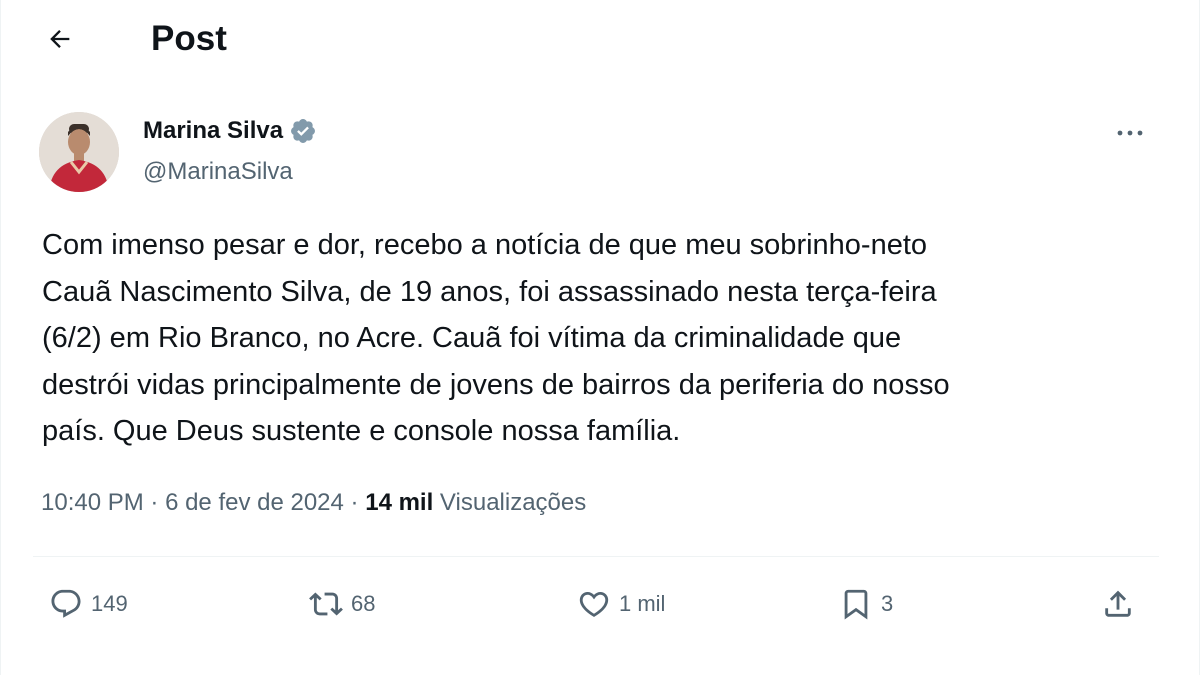 The image size is (1200, 675). What do you see at coordinates (213, 130) in the screenshot?
I see `author-name-text: Marina Silva` at bounding box center [213, 130].